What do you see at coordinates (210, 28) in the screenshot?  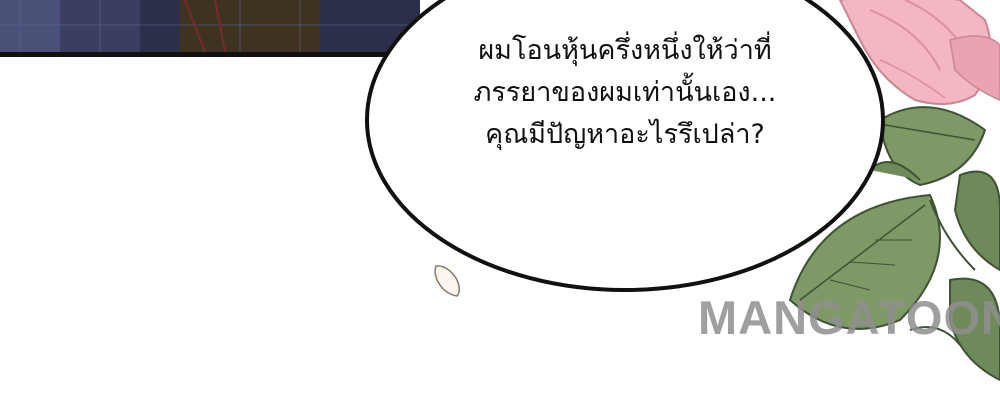 I see `dark-scene-strip` at bounding box center [210, 28].